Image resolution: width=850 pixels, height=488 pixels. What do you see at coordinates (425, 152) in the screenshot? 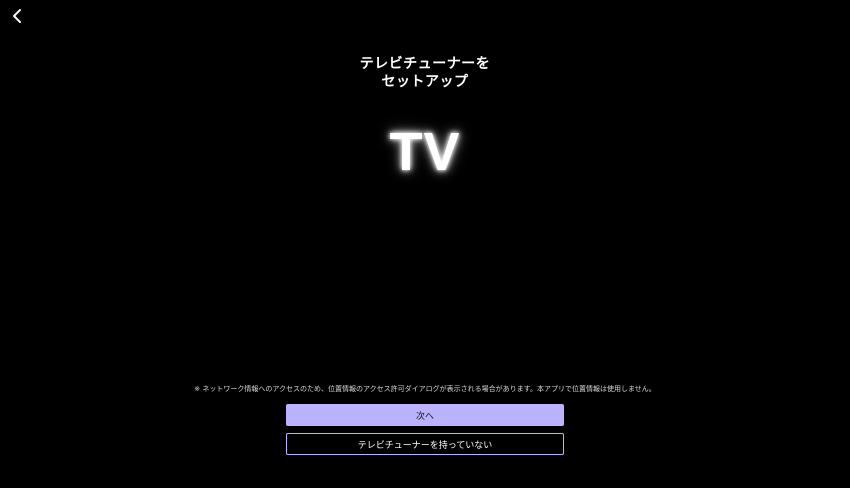
I see `tv-logo: TV` at bounding box center [425, 152].